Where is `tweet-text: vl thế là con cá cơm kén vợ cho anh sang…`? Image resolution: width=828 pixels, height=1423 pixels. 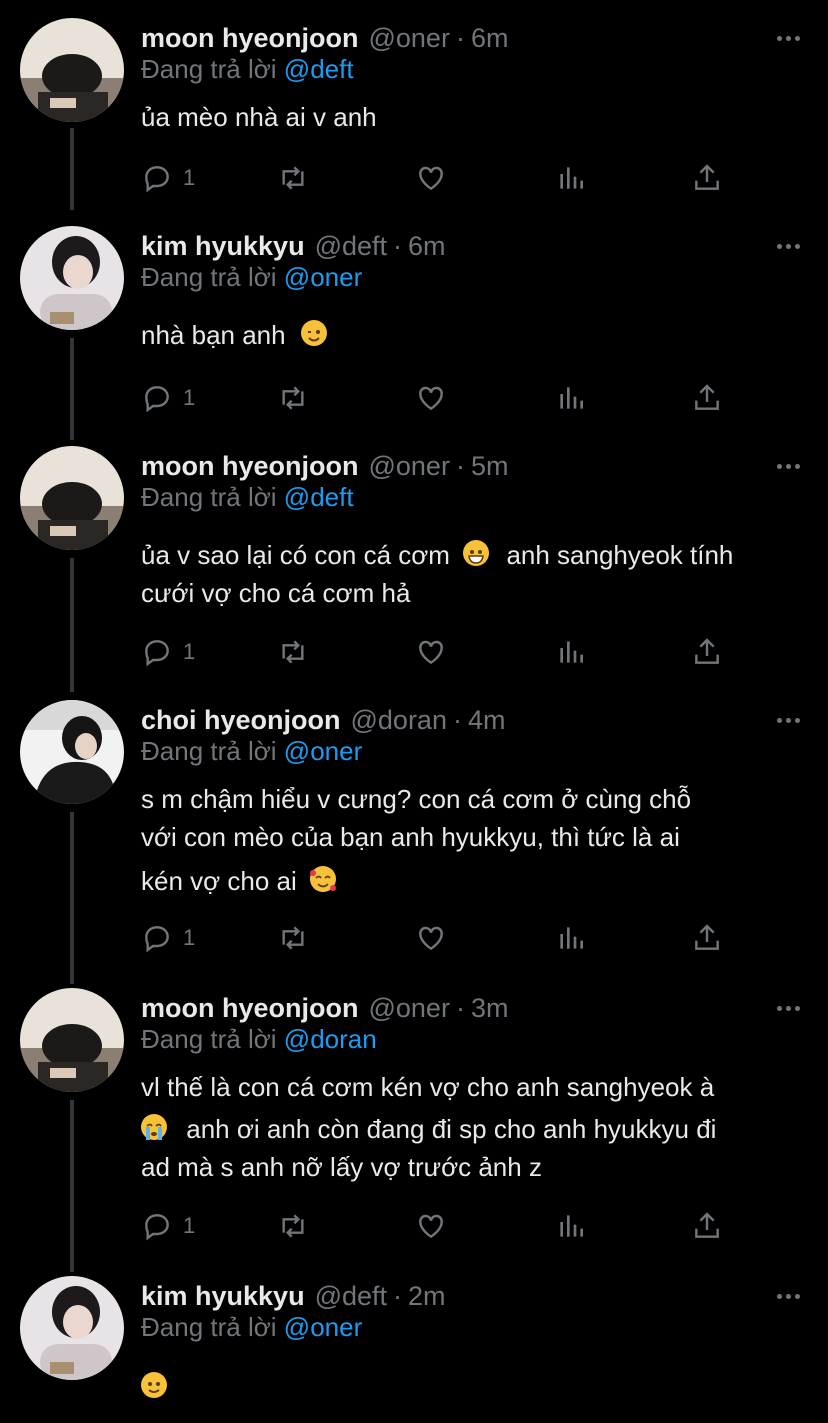
tweet-text: vl thế là con cá cơm kén vợ cho anh sang… is located at coordinates (473, 1127).